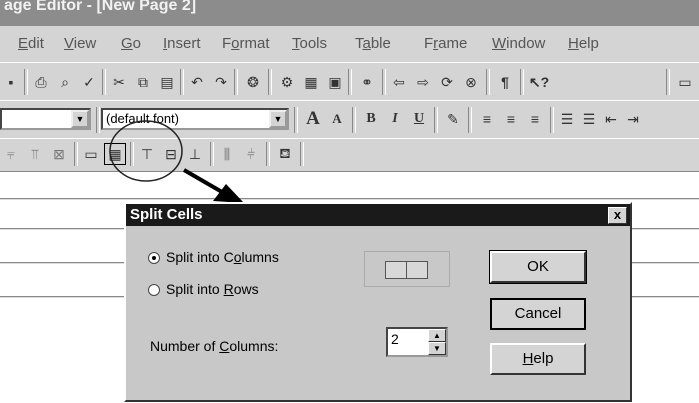  Describe the element at coordinates (617, 215) in the screenshot. I see `close-icon: x` at that location.